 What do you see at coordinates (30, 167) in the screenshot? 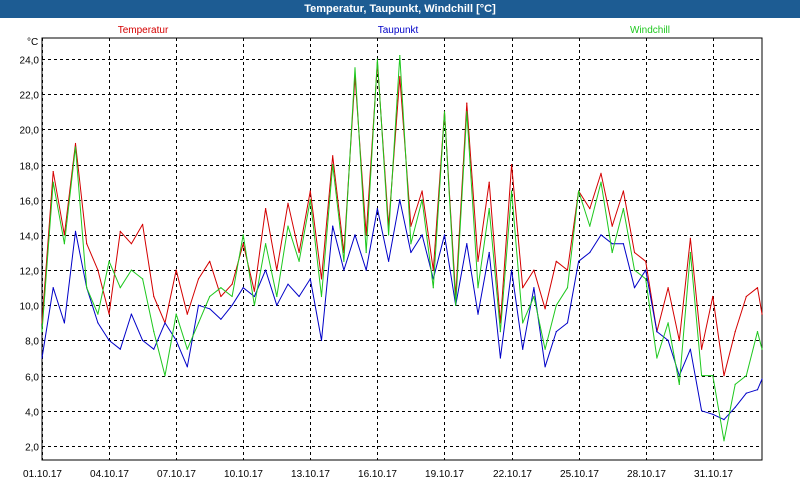
I see `y-tick-label: 18,0` at bounding box center [30, 167].